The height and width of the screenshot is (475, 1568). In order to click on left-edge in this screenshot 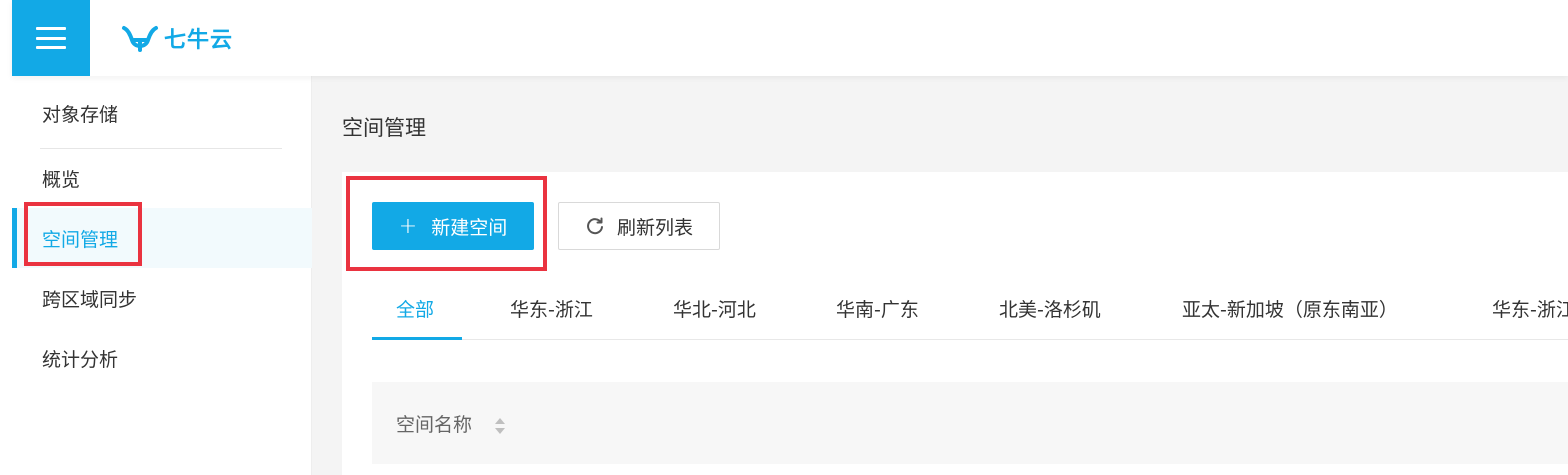, I will do `click(6, 237)`.